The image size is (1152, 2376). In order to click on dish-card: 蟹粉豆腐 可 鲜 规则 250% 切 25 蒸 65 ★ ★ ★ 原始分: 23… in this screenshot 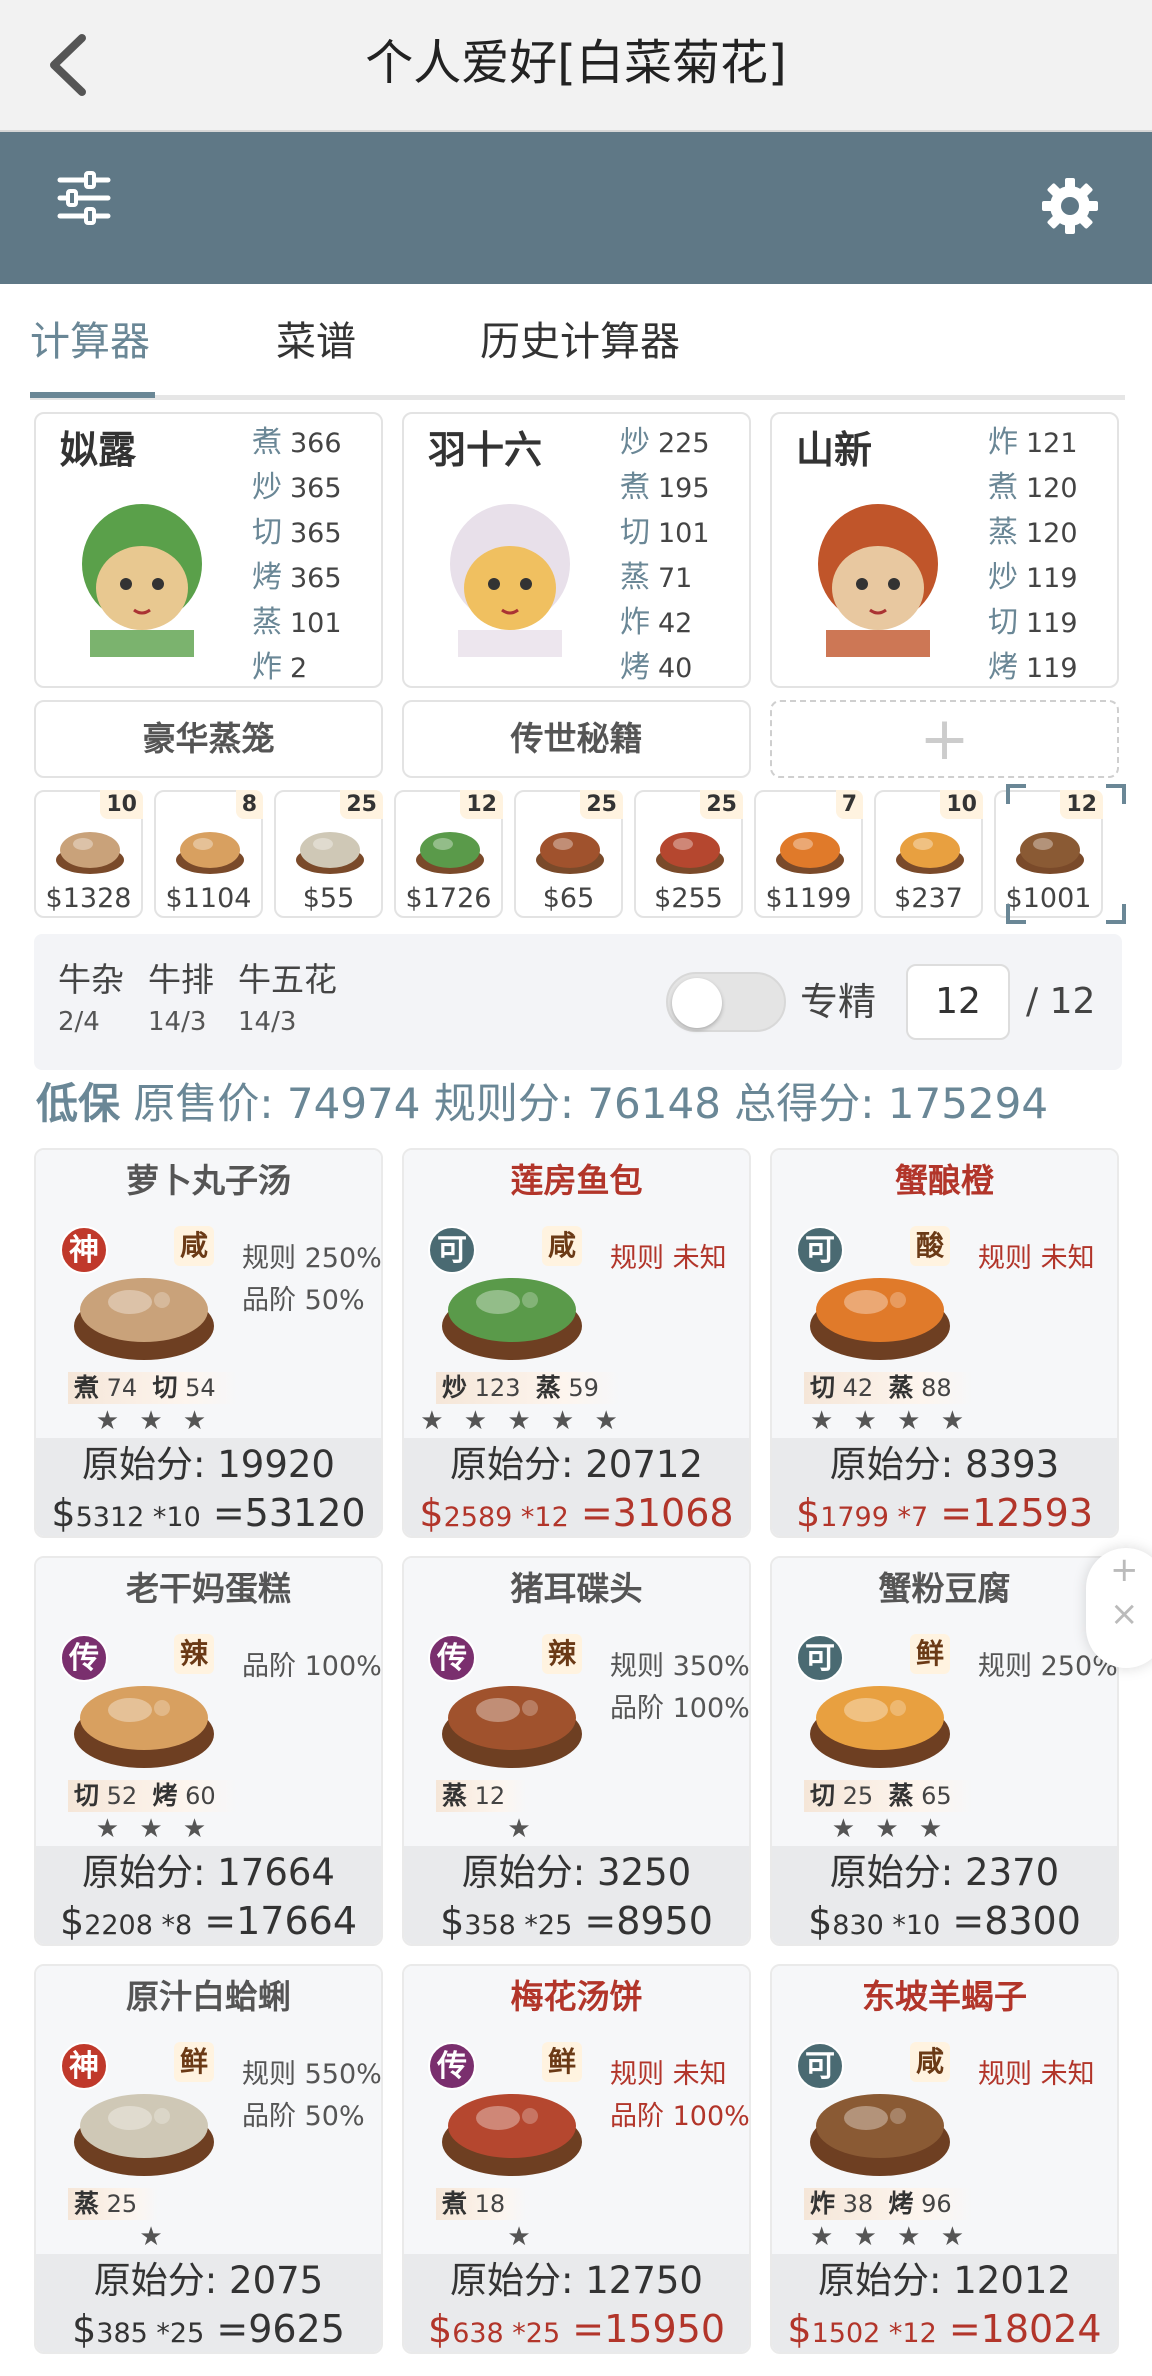, I will do `click(944, 1751)`.